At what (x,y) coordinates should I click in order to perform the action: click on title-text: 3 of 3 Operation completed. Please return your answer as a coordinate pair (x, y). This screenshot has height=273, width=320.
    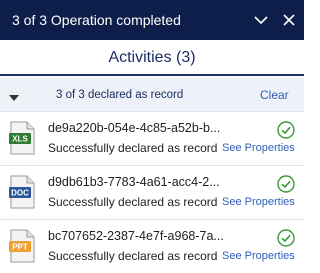
    Looking at the image, I should click on (96, 20).